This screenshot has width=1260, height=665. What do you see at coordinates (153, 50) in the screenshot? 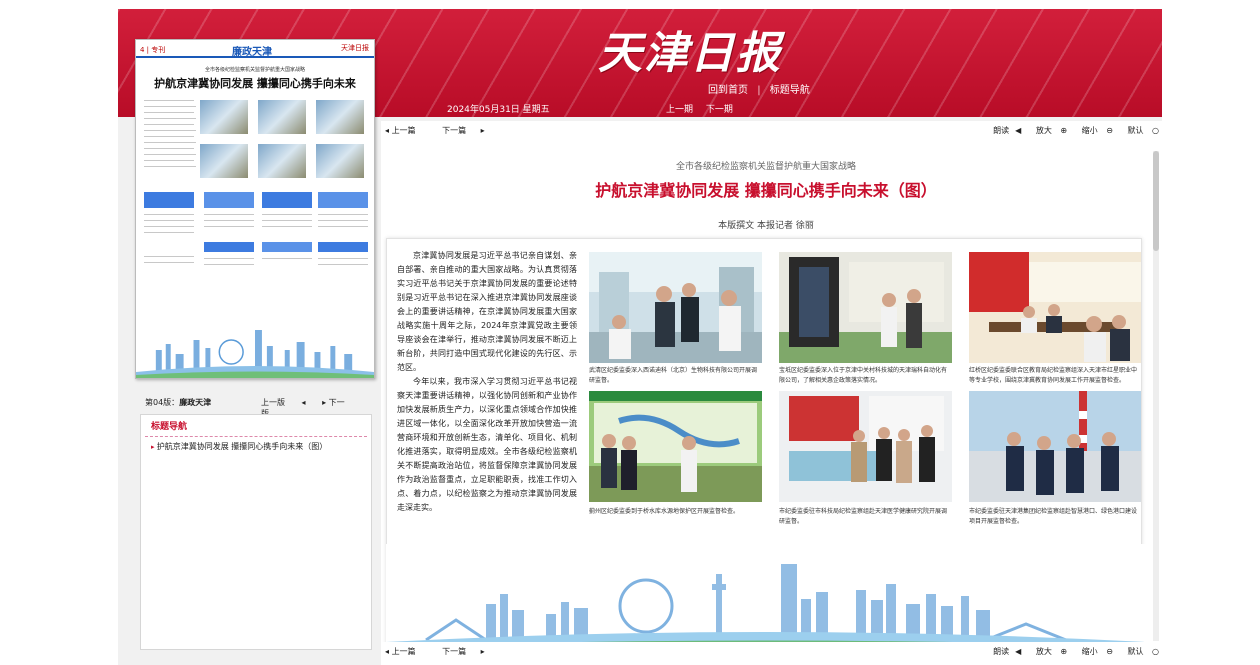
I see `thumbnail-page-number: 4 | 专刊` at bounding box center [153, 50].